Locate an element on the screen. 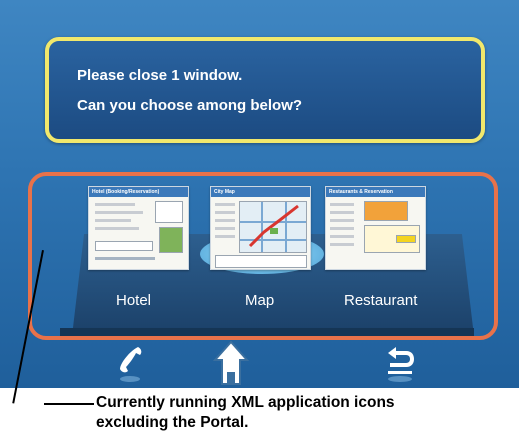 The height and width of the screenshot is (437, 519). dialog-message-line-2: Can you choose among below? is located at coordinates (190, 105).